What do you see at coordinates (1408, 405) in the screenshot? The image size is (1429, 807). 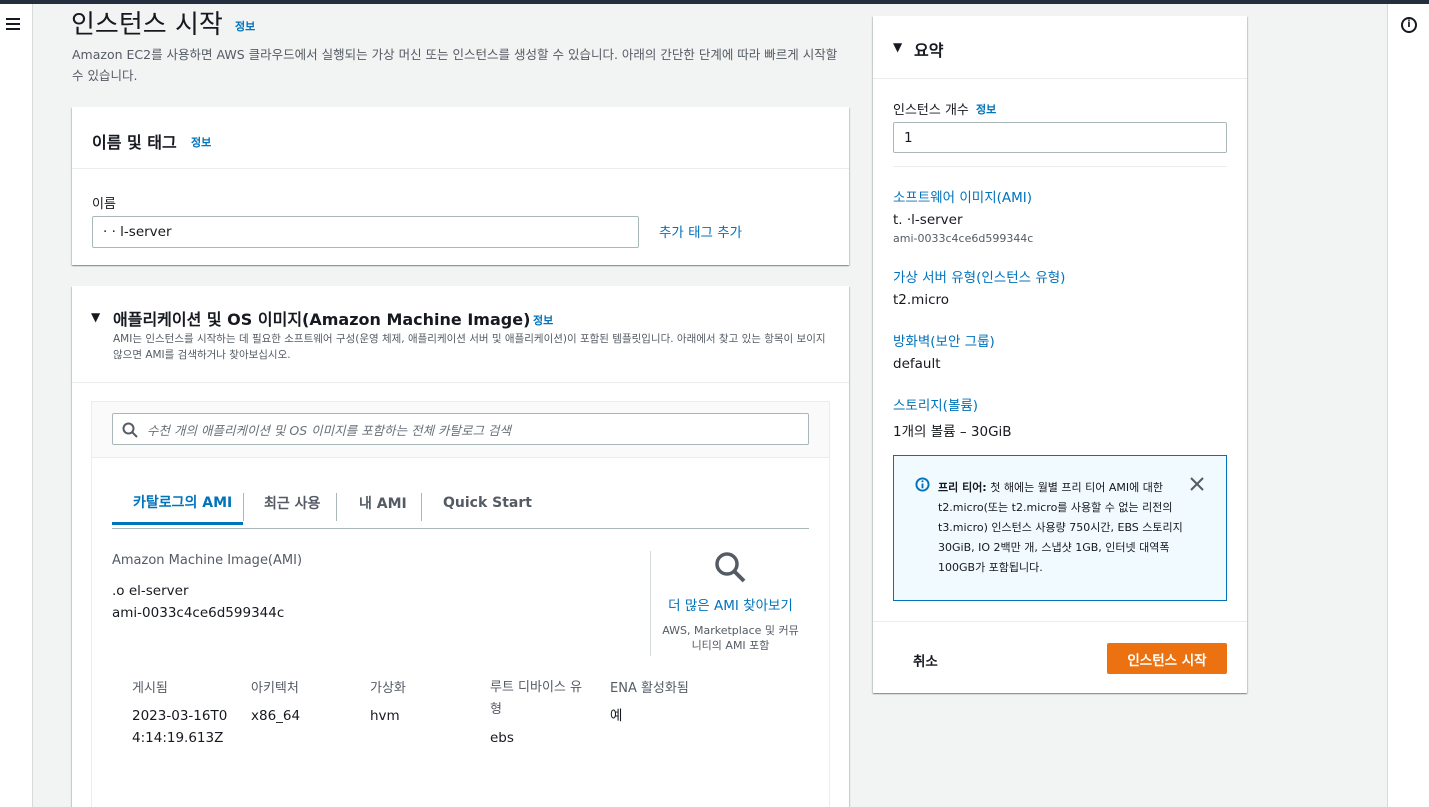 I see `right-help-rail: i` at bounding box center [1408, 405].